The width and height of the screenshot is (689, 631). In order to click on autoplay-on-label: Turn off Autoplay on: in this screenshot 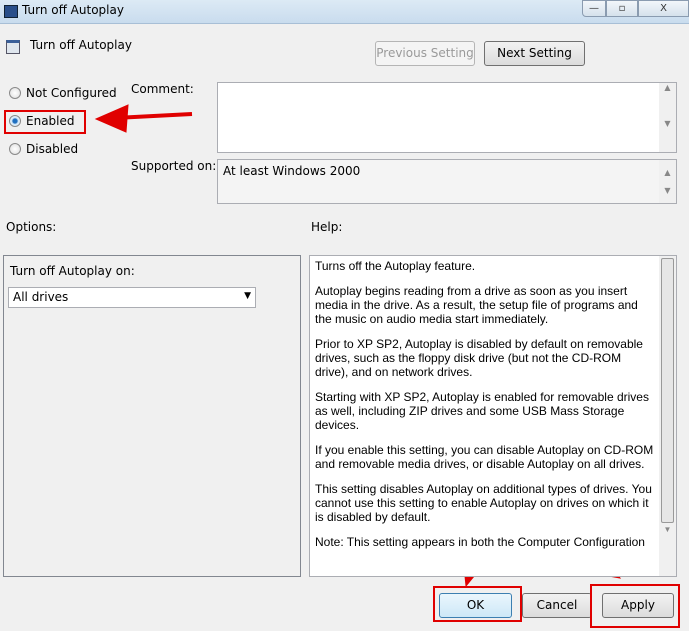, I will do `click(72, 271)`.